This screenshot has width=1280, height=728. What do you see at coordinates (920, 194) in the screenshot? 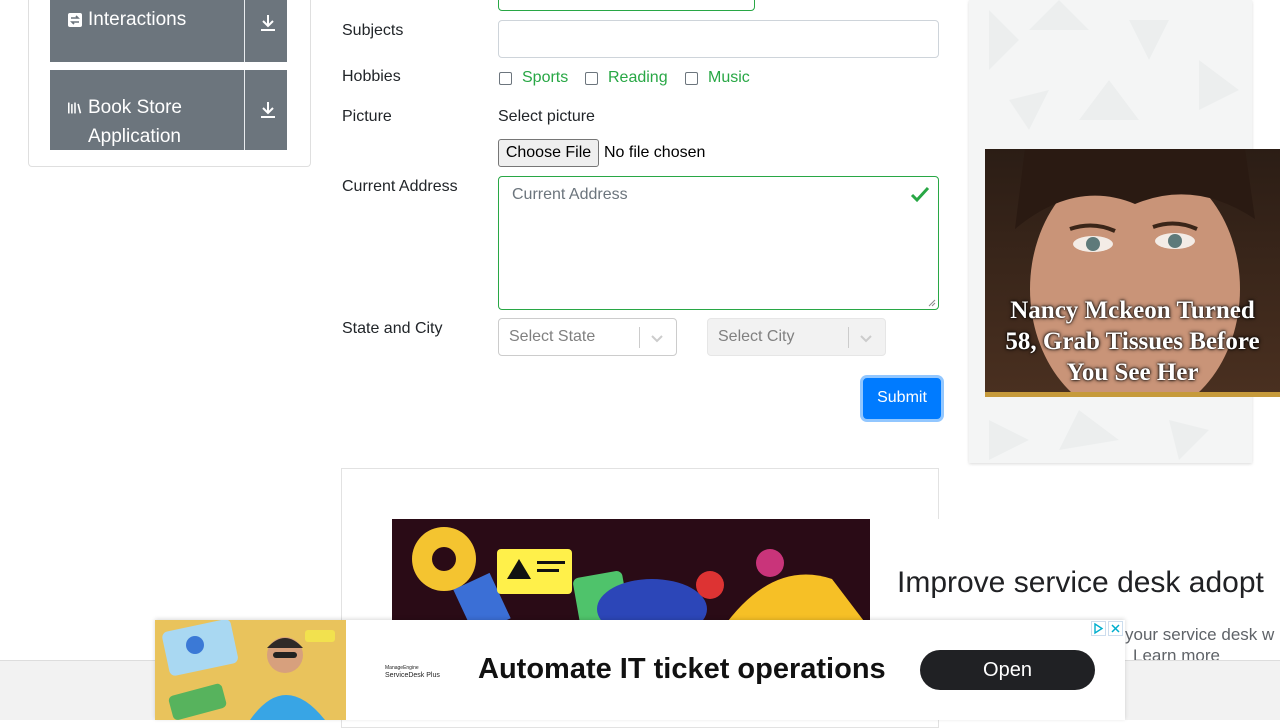
I see `valid-check-icon` at bounding box center [920, 194].